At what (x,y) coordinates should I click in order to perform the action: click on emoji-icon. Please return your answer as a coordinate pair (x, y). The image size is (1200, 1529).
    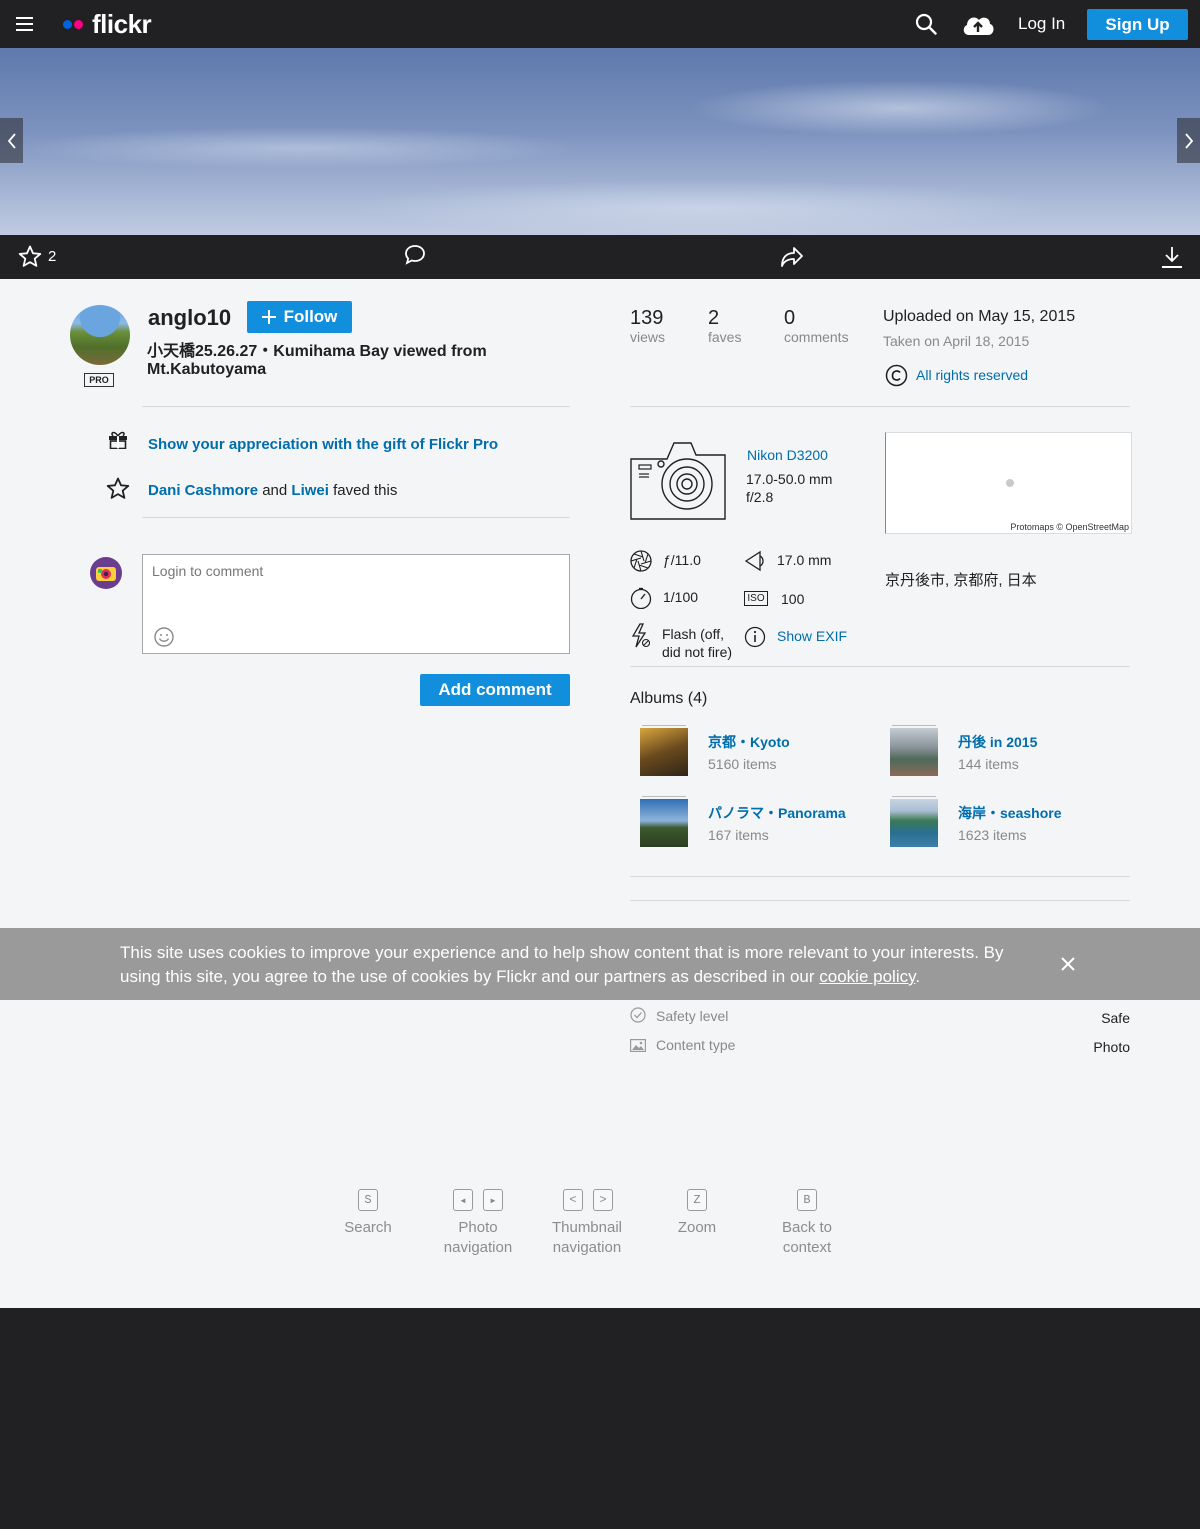
    Looking at the image, I should click on (164, 637).